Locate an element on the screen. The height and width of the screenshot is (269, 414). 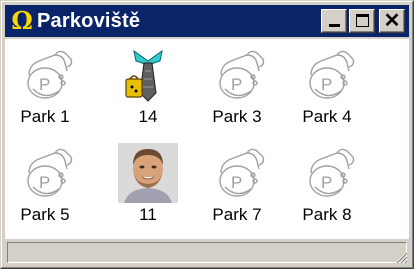
tile-label: Park 3 is located at coordinates (237, 116).